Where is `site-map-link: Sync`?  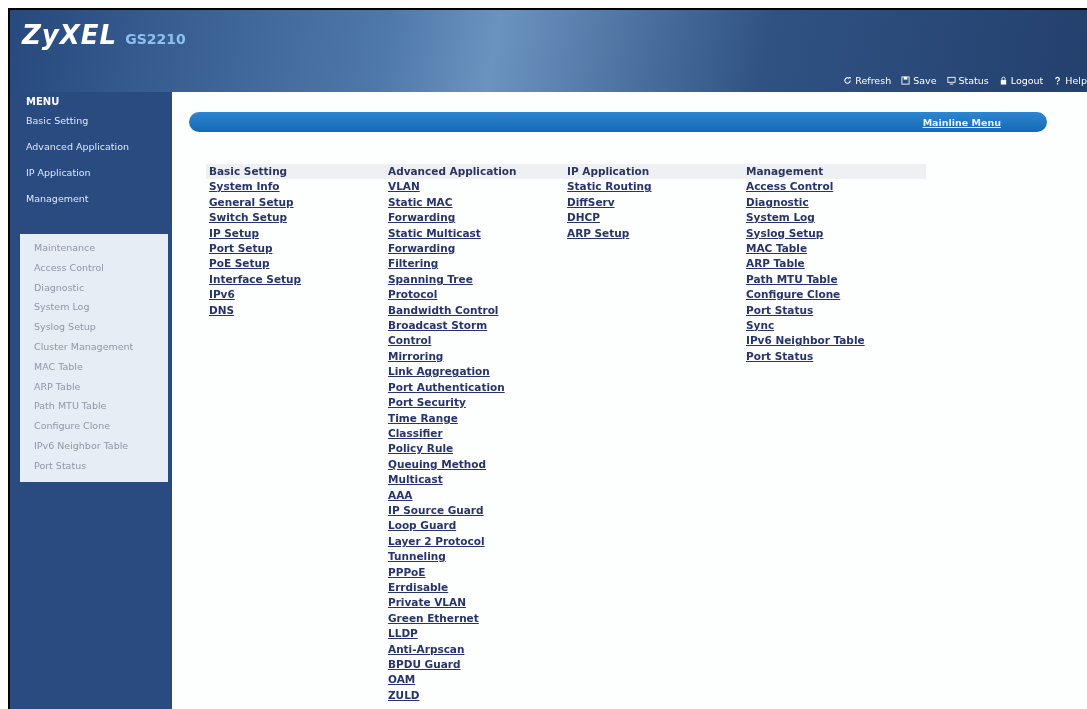 site-map-link: Sync is located at coordinates (835, 326).